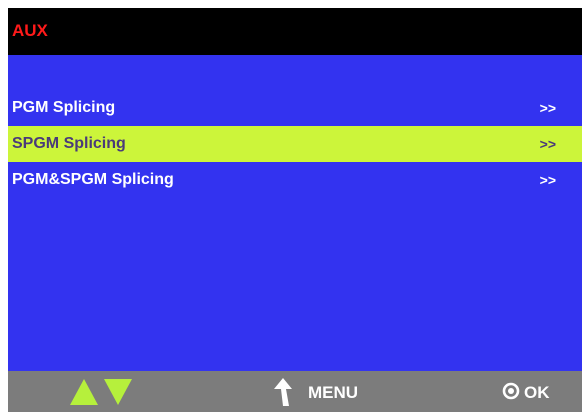 The image size is (588, 412). I want to click on footer-bar: MENU OK, so click(295, 391).